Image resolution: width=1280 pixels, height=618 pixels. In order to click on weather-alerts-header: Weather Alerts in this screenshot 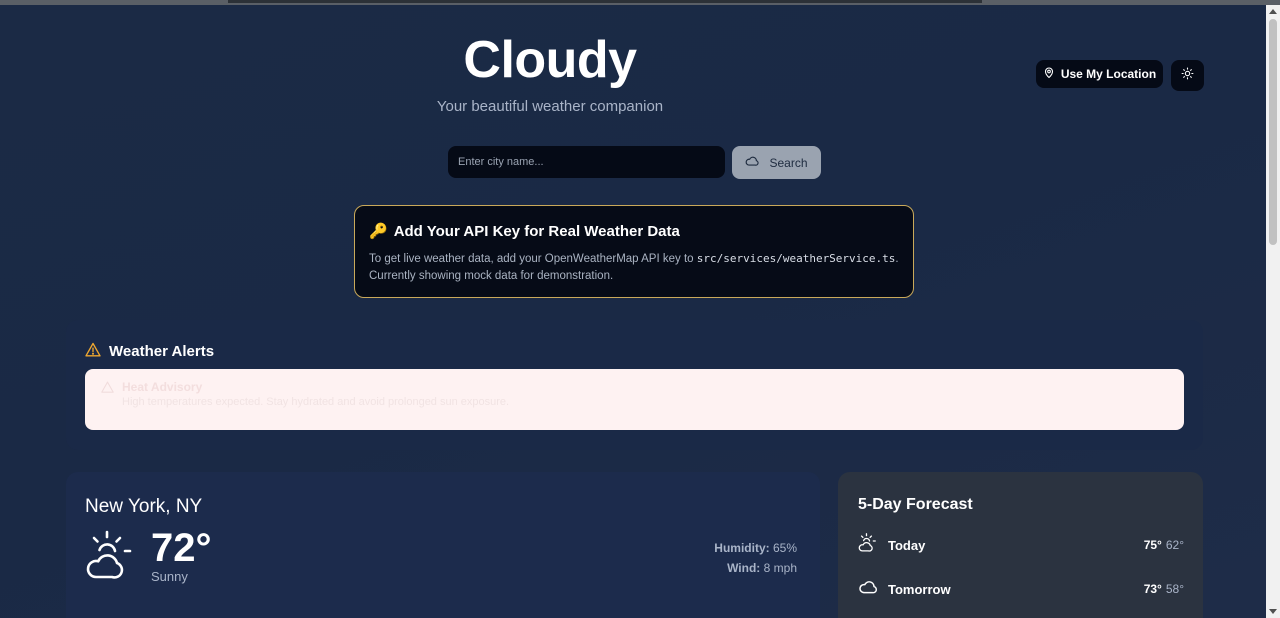, I will do `click(149, 351)`.